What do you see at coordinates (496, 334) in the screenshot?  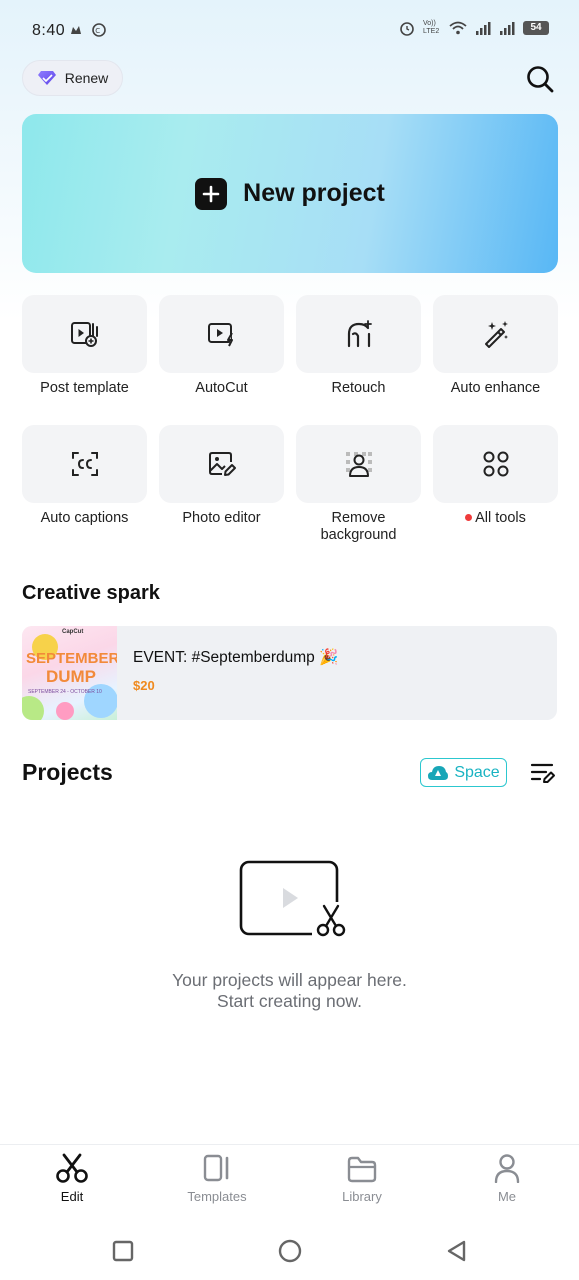 I see `magic-wand-icon` at bounding box center [496, 334].